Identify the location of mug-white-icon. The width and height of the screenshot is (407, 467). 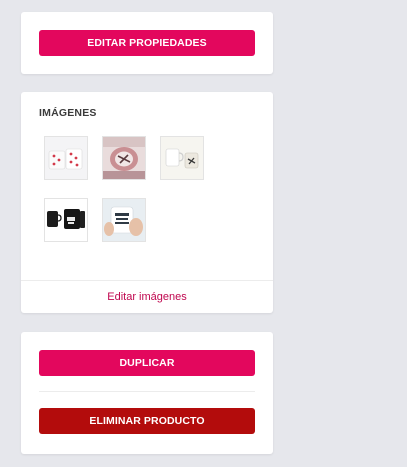
(182, 158).